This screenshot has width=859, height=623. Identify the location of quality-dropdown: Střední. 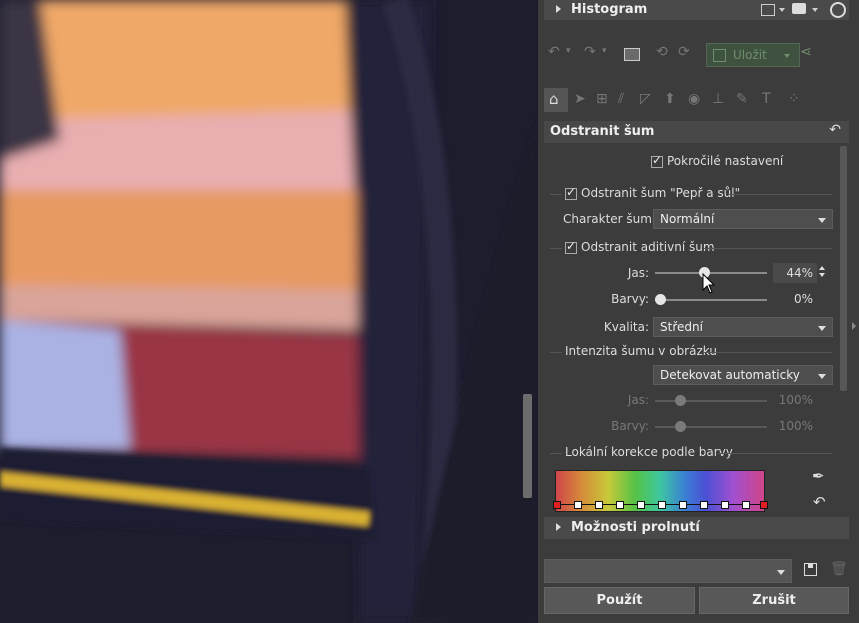
(743, 327).